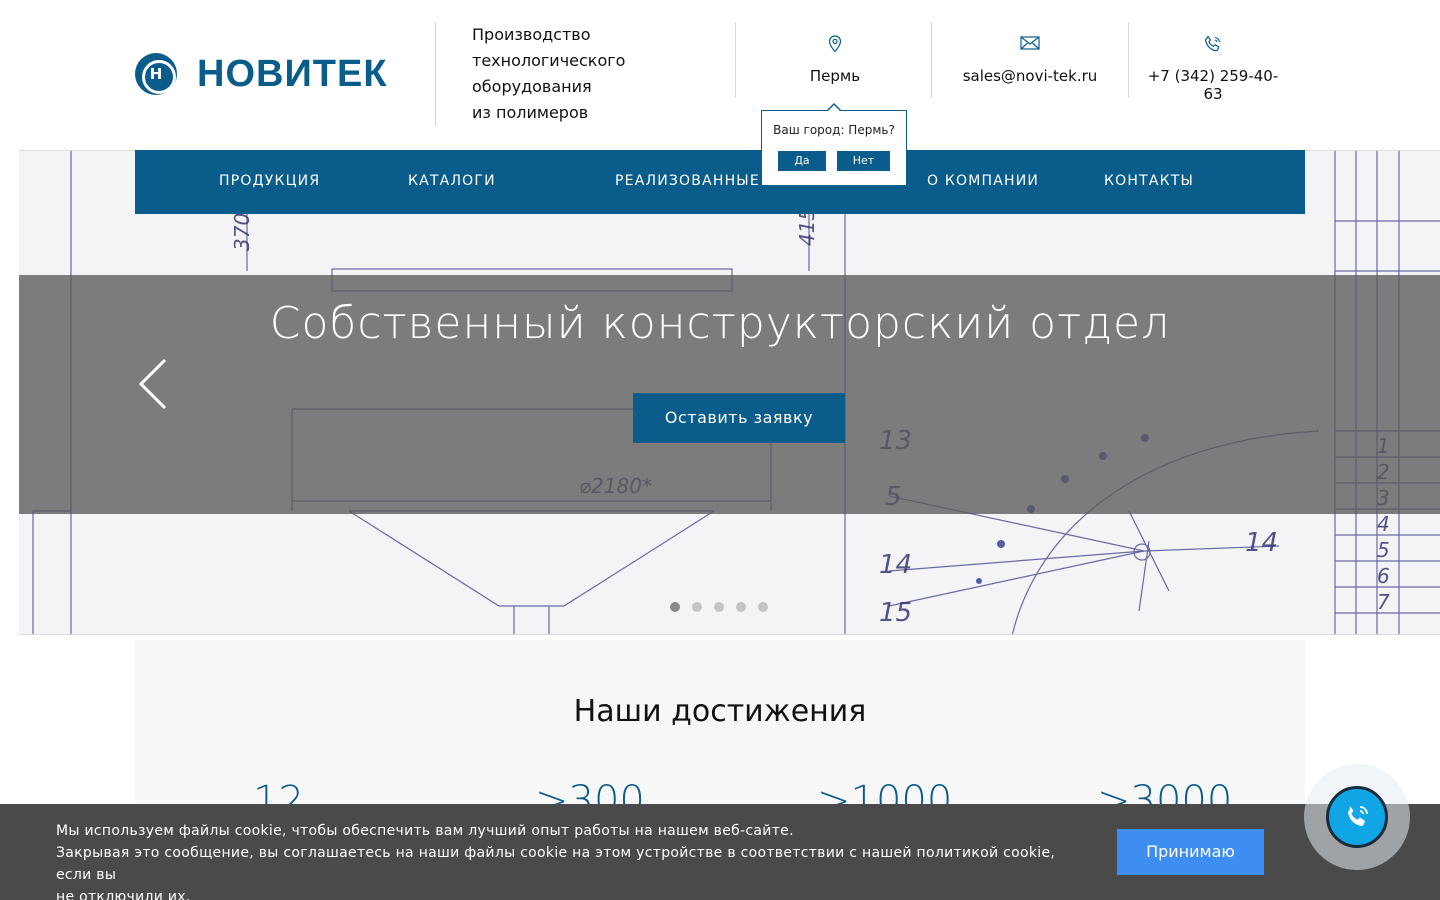 Image resolution: width=1440 pixels, height=900 pixels. Describe the element at coordinates (835, 44) in the screenshot. I see `location-pin-icon` at that location.